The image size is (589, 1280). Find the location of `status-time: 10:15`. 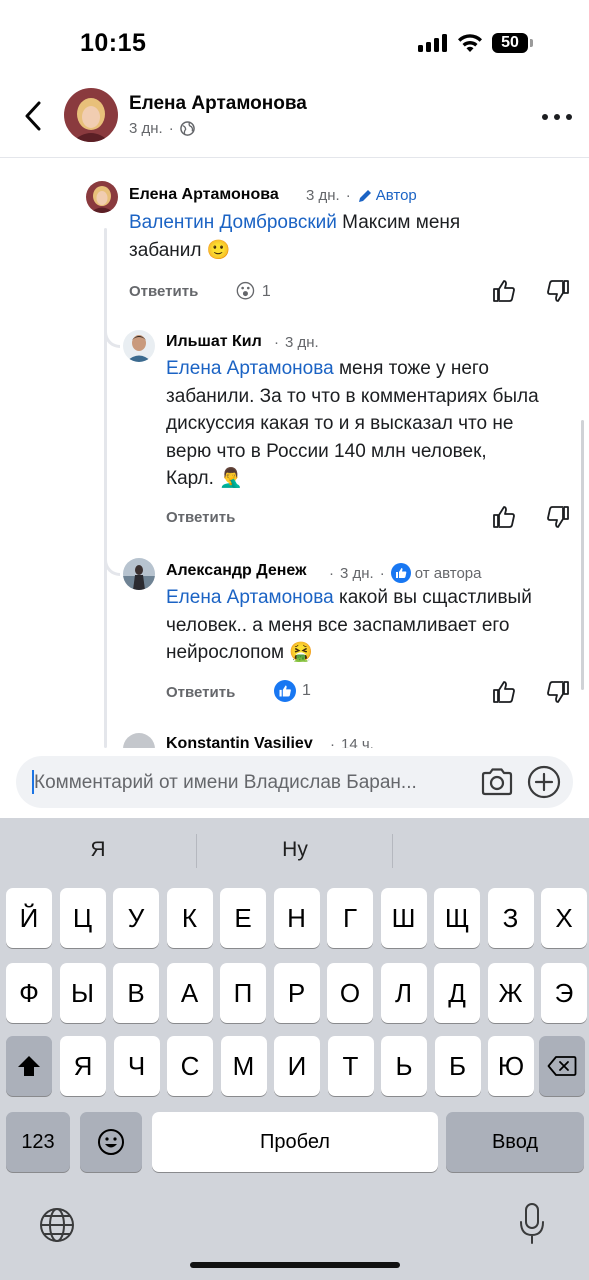

status-time: 10:15 is located at coordinates (113, 43).